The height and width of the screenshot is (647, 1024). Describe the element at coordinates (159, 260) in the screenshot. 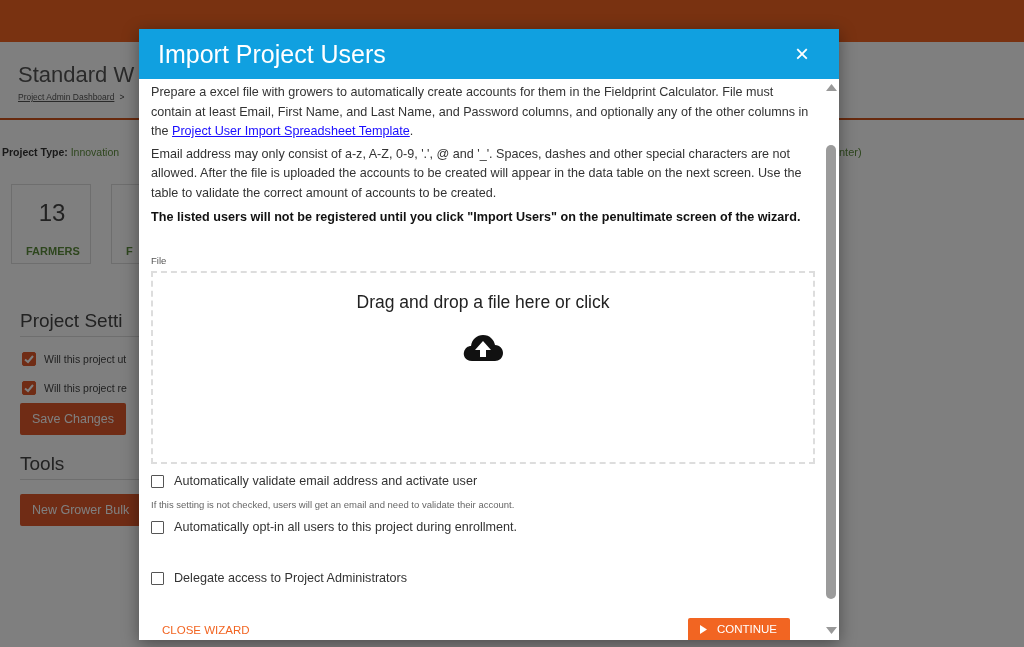

I see `field-label: File` at that location.